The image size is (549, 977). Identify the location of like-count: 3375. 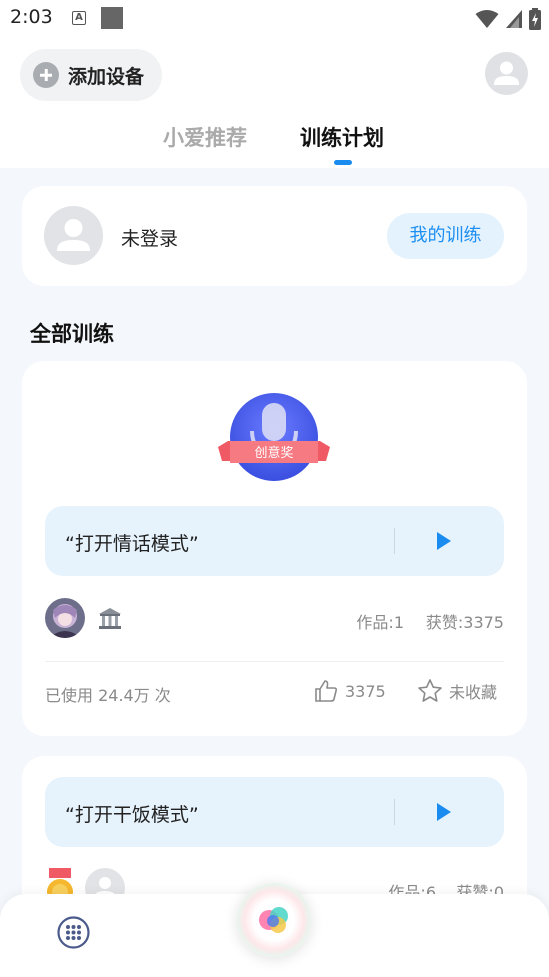
(365, 691).